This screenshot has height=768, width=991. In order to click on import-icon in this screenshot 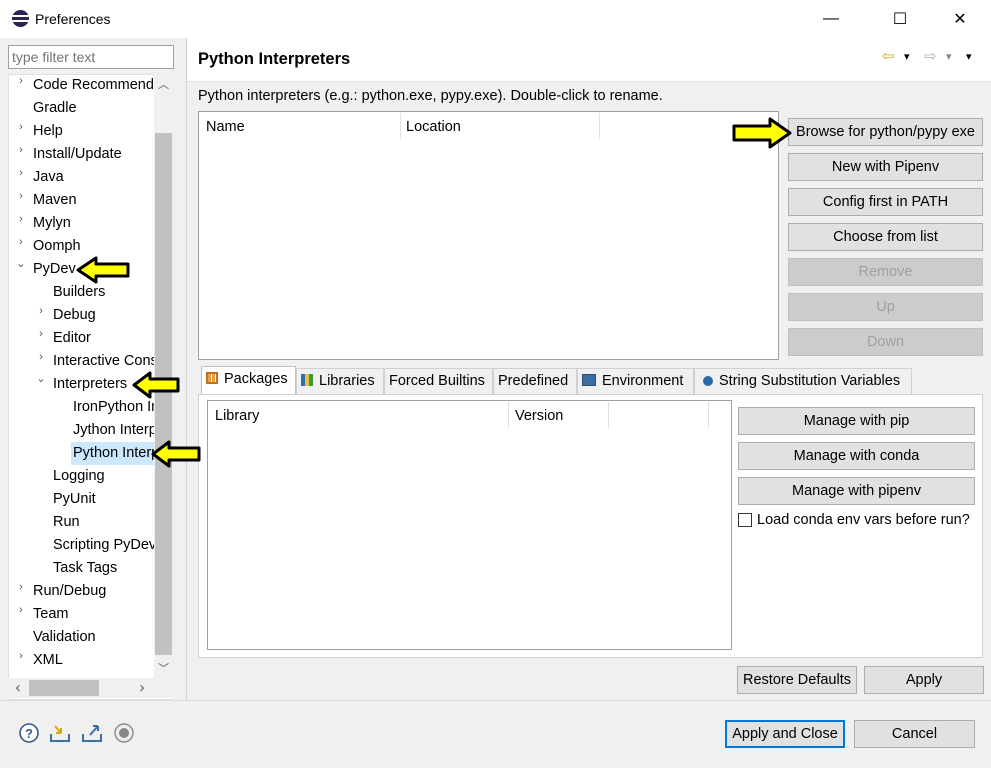, I will do `click(60, 733)`.